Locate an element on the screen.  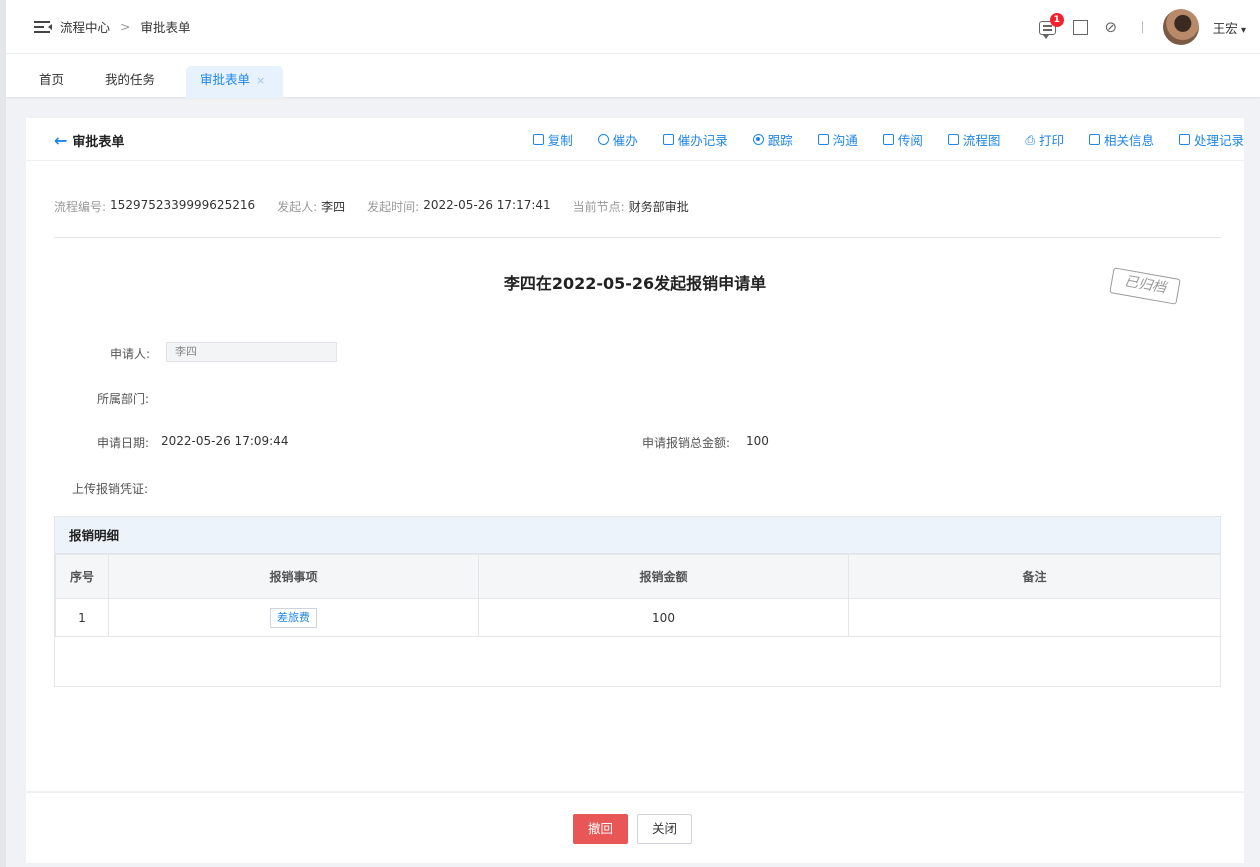
start-time-value: 2022-05-26 17:17:41 is located at coordinates (487, 205).